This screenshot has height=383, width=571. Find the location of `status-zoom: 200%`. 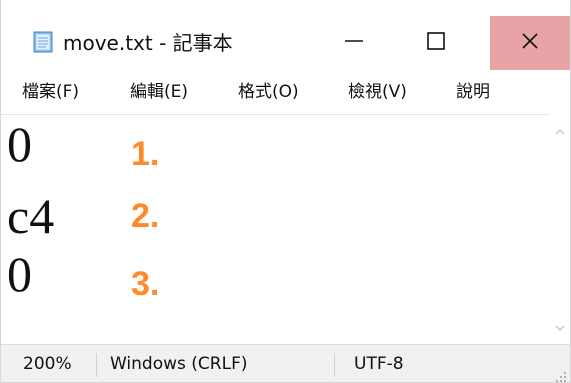

status-zoom: 200% is located at coordinates (47, 364).